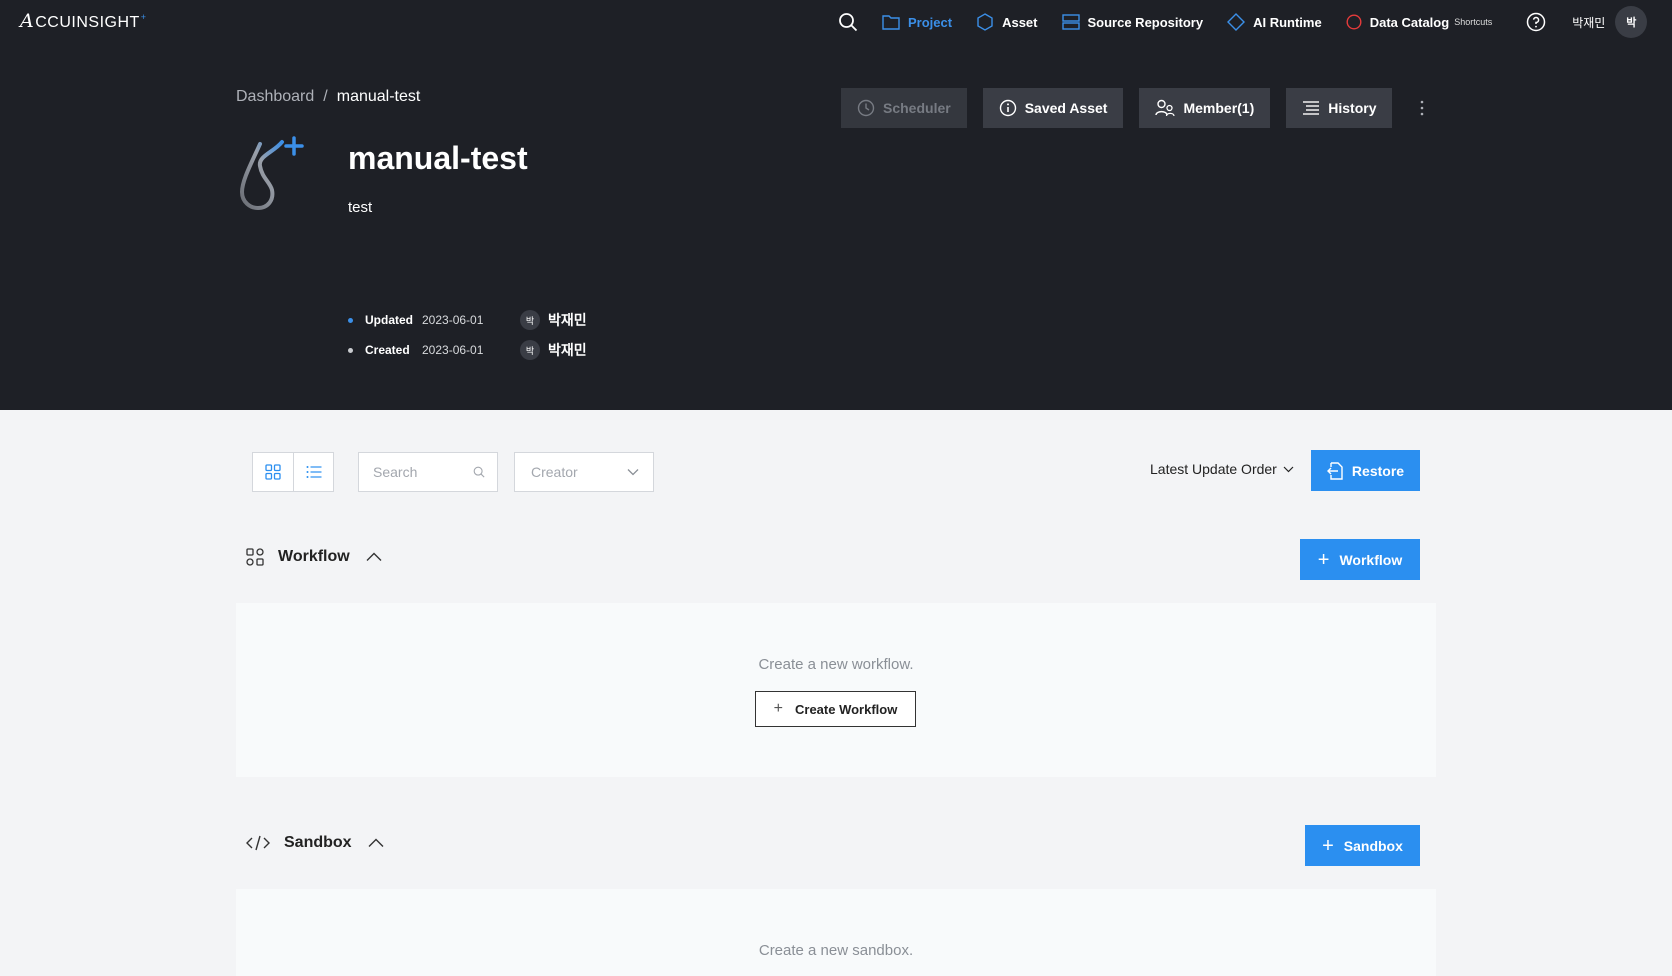 The height and width of the screenshot is (976, 1672). I want to click on updated-date: 2023-06-01, so click(453, 320).